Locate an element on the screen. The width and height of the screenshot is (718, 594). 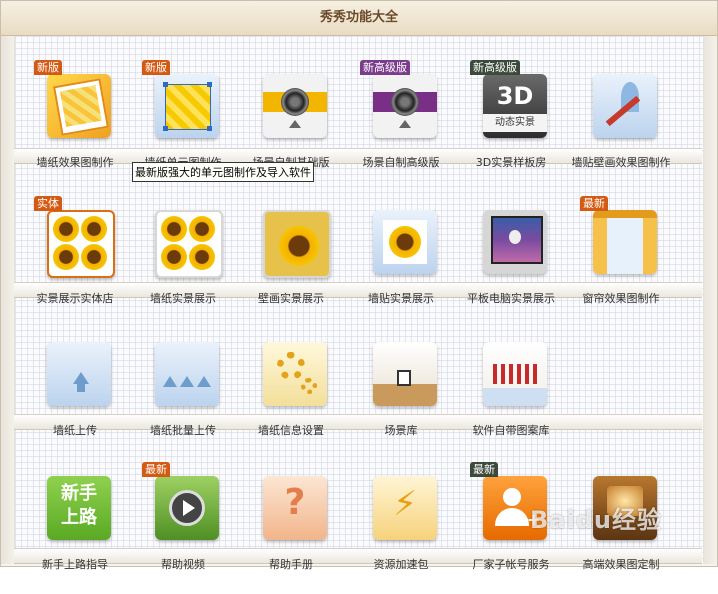
feature-scene-library: 场景库 is located at coordinates (401, 401).